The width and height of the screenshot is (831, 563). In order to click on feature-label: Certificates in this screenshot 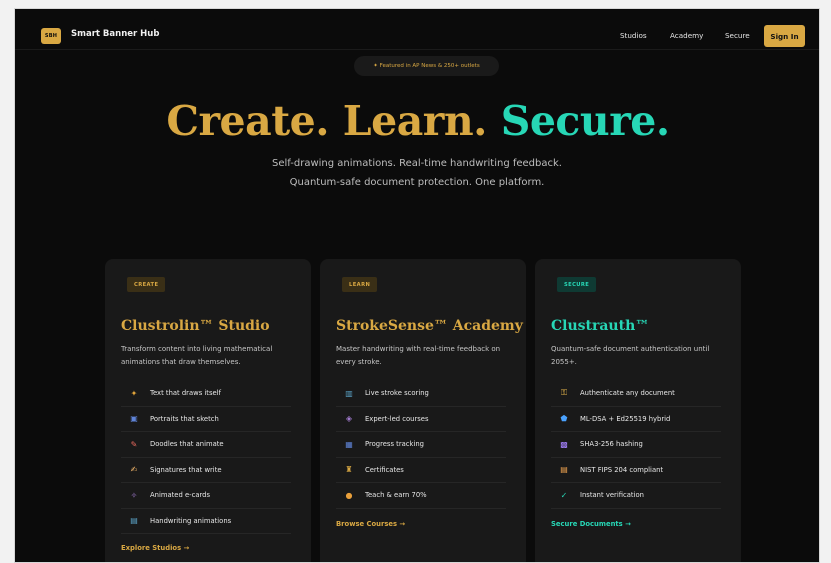, I will do `click(384, 469)`.